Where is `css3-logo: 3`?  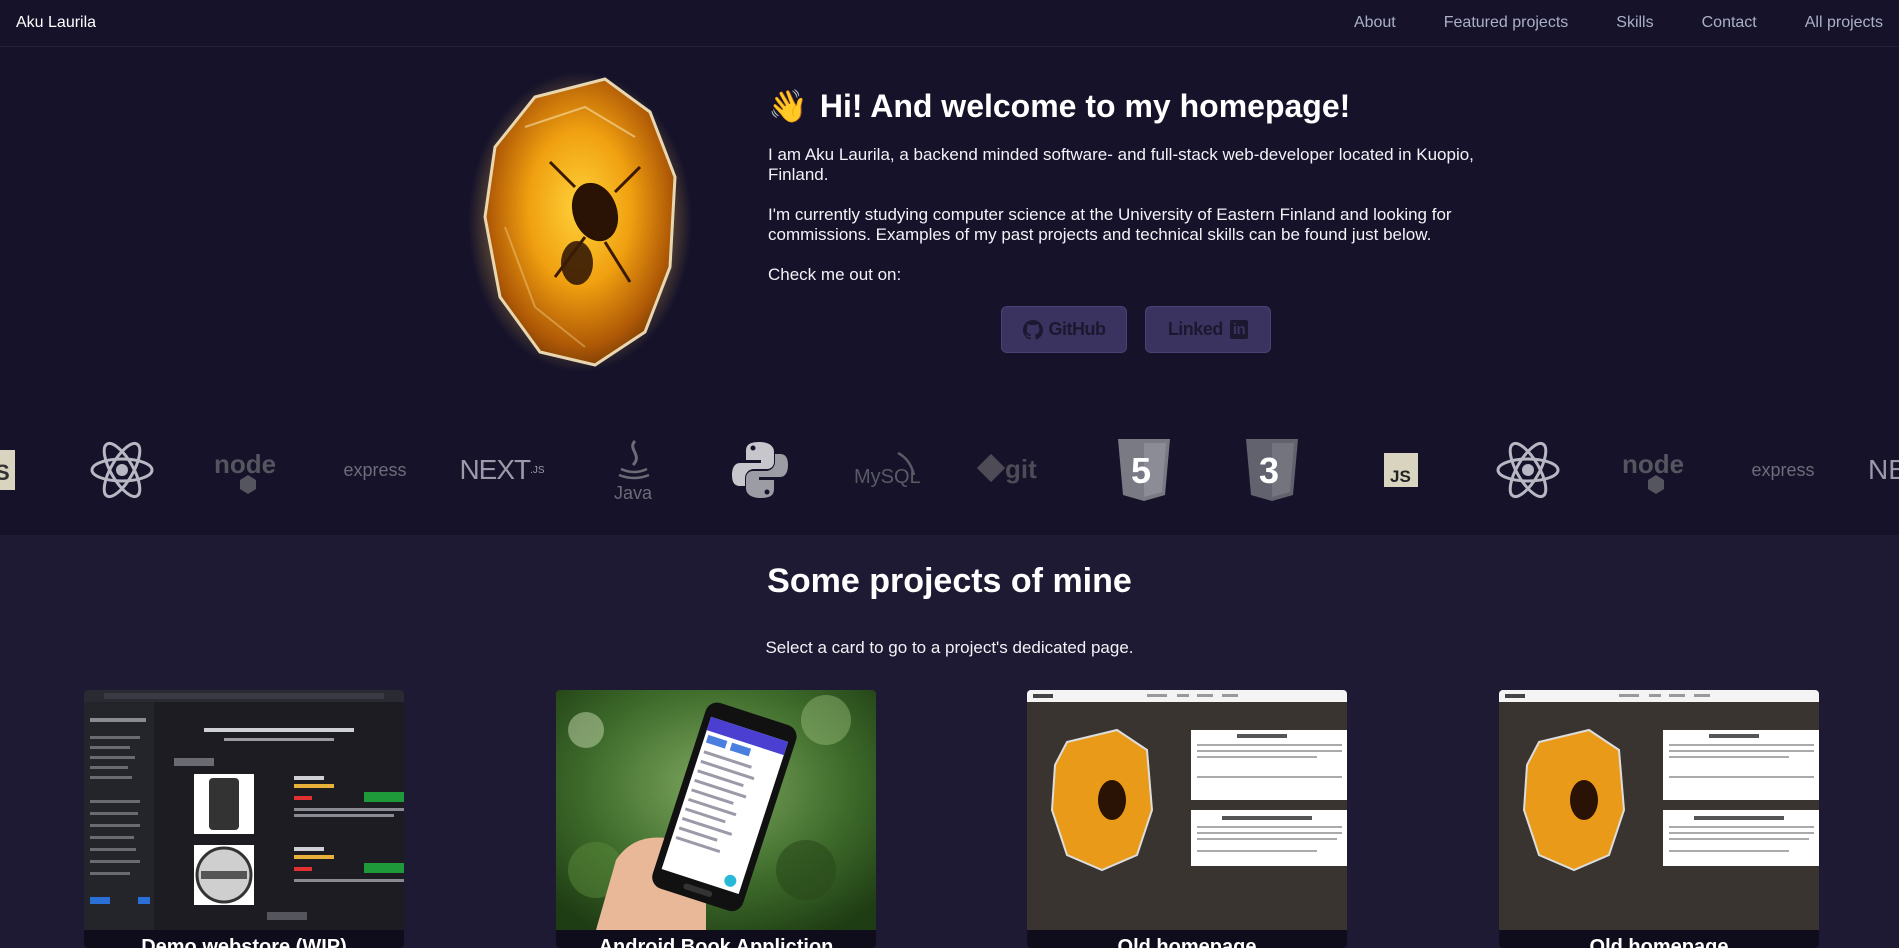 css3-logo: 3 is located at coordinates (1272, 470).